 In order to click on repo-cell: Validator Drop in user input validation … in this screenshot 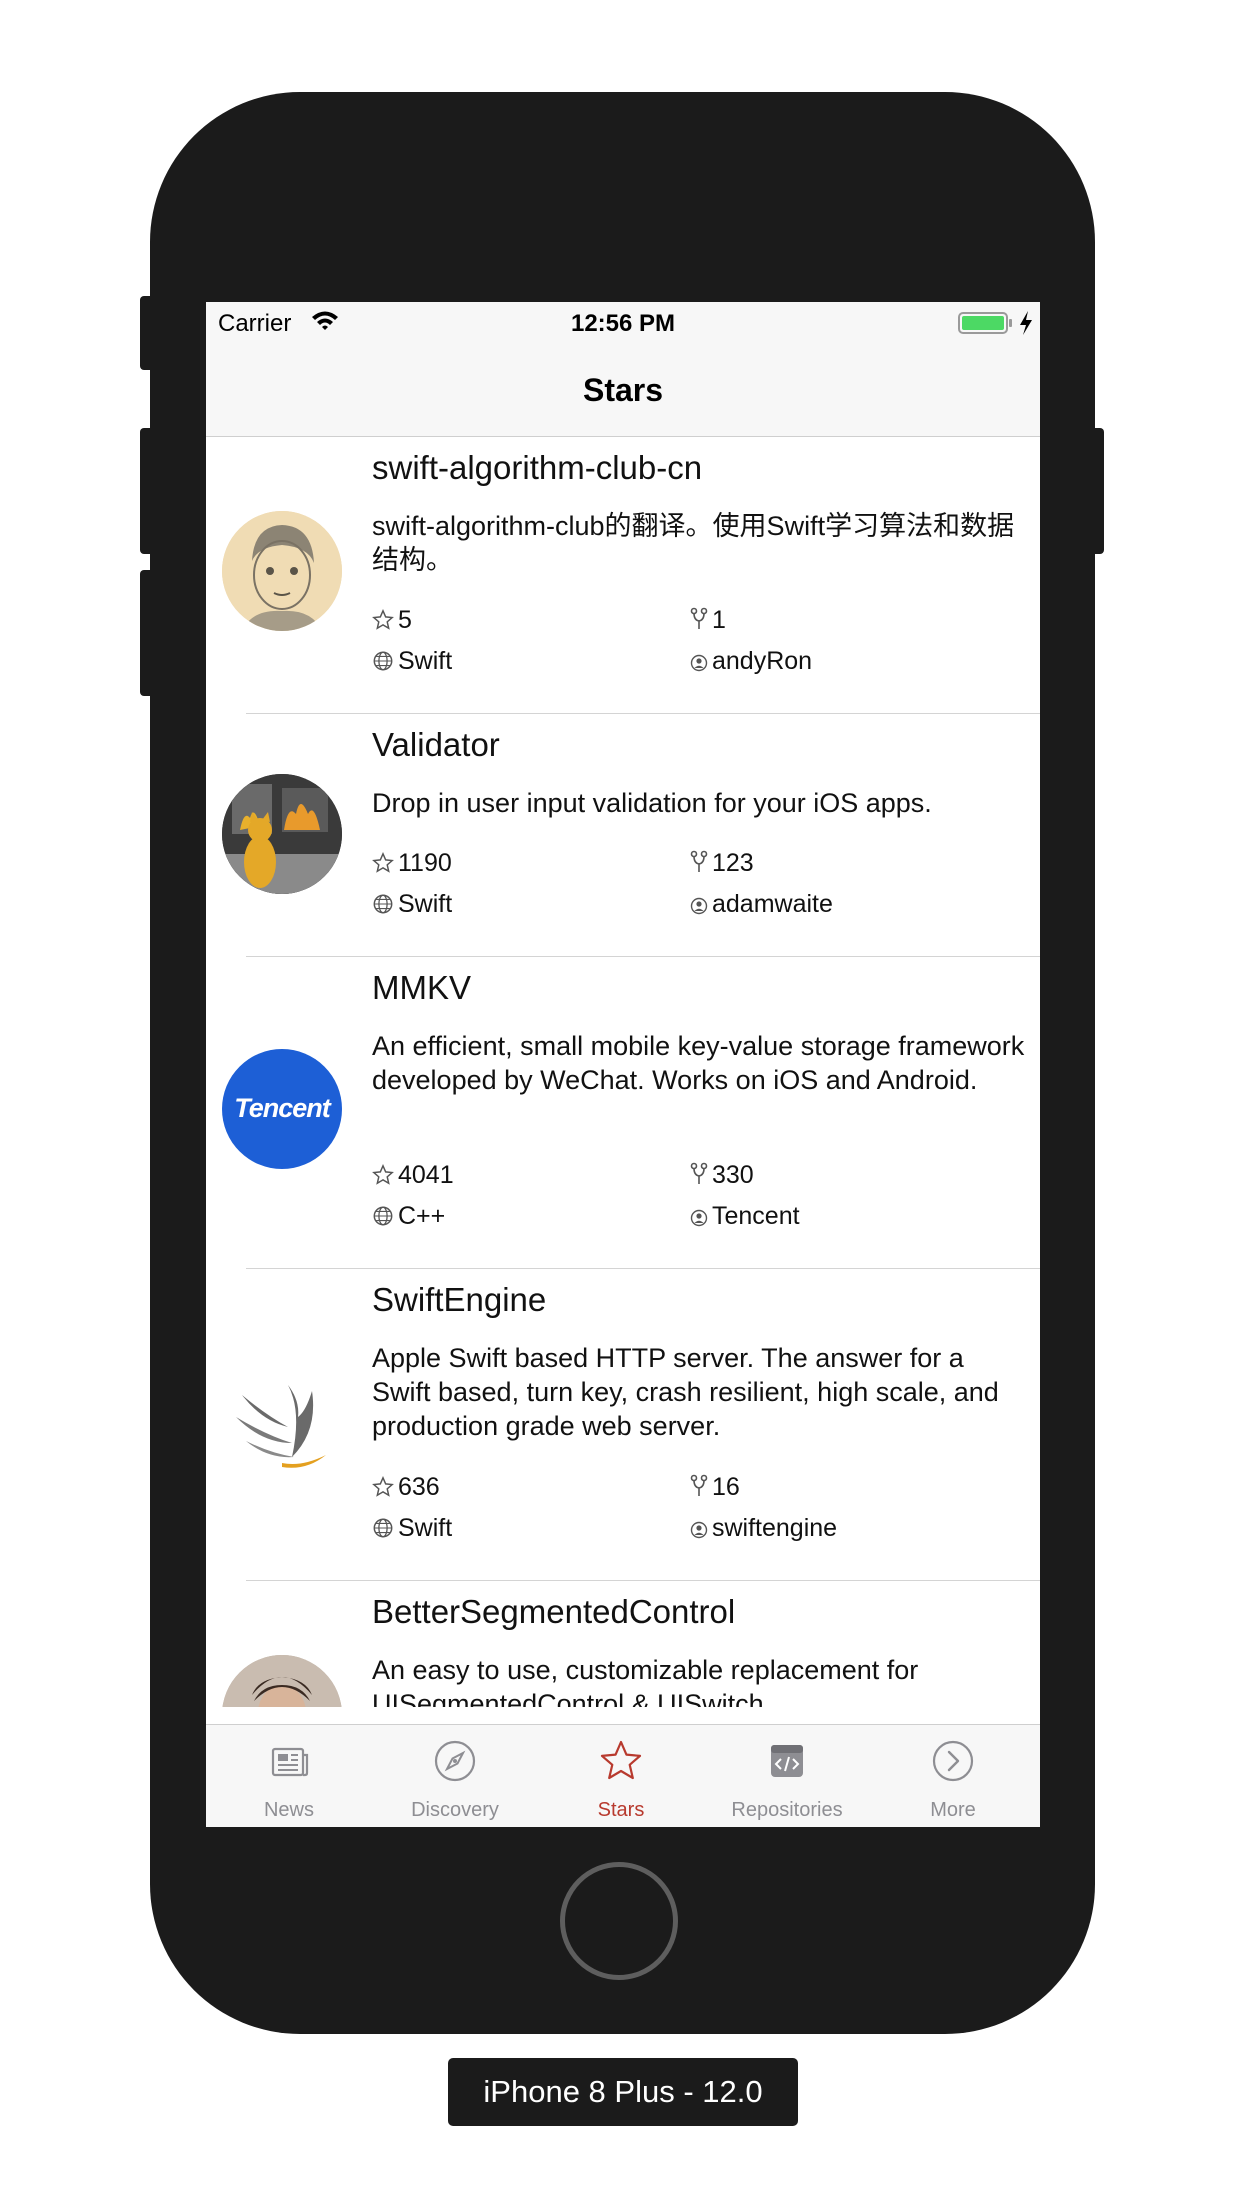, I will do `click(623, 835)`.